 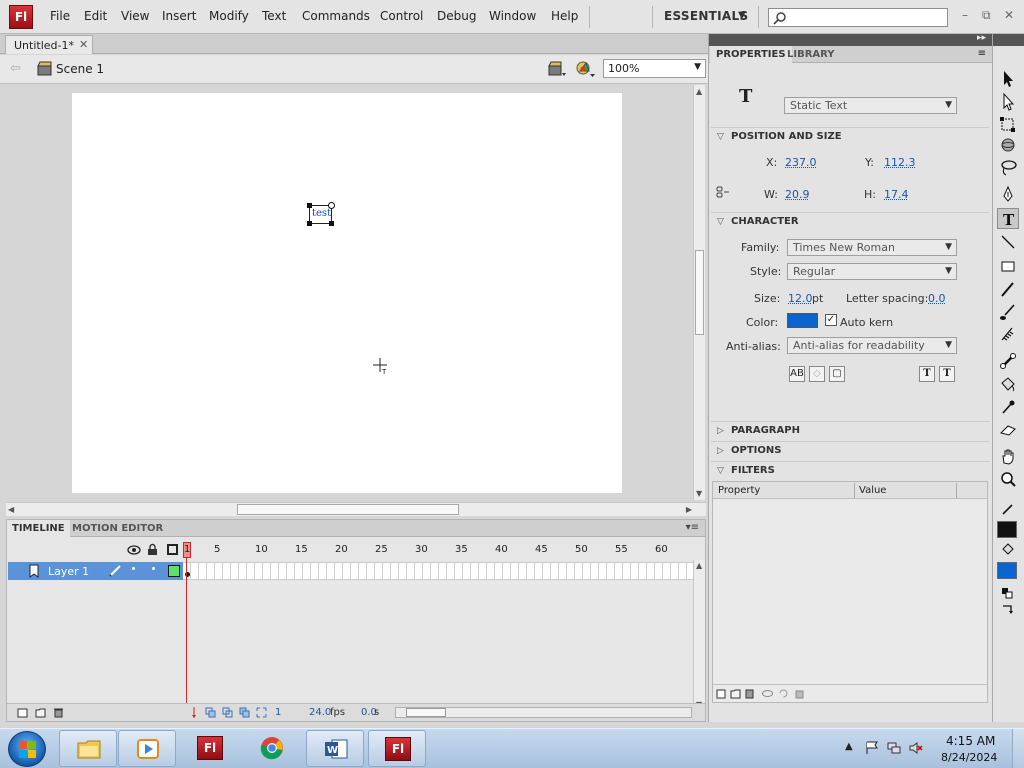 I want to click on menu-text: Text, so click(x=274, y=16).